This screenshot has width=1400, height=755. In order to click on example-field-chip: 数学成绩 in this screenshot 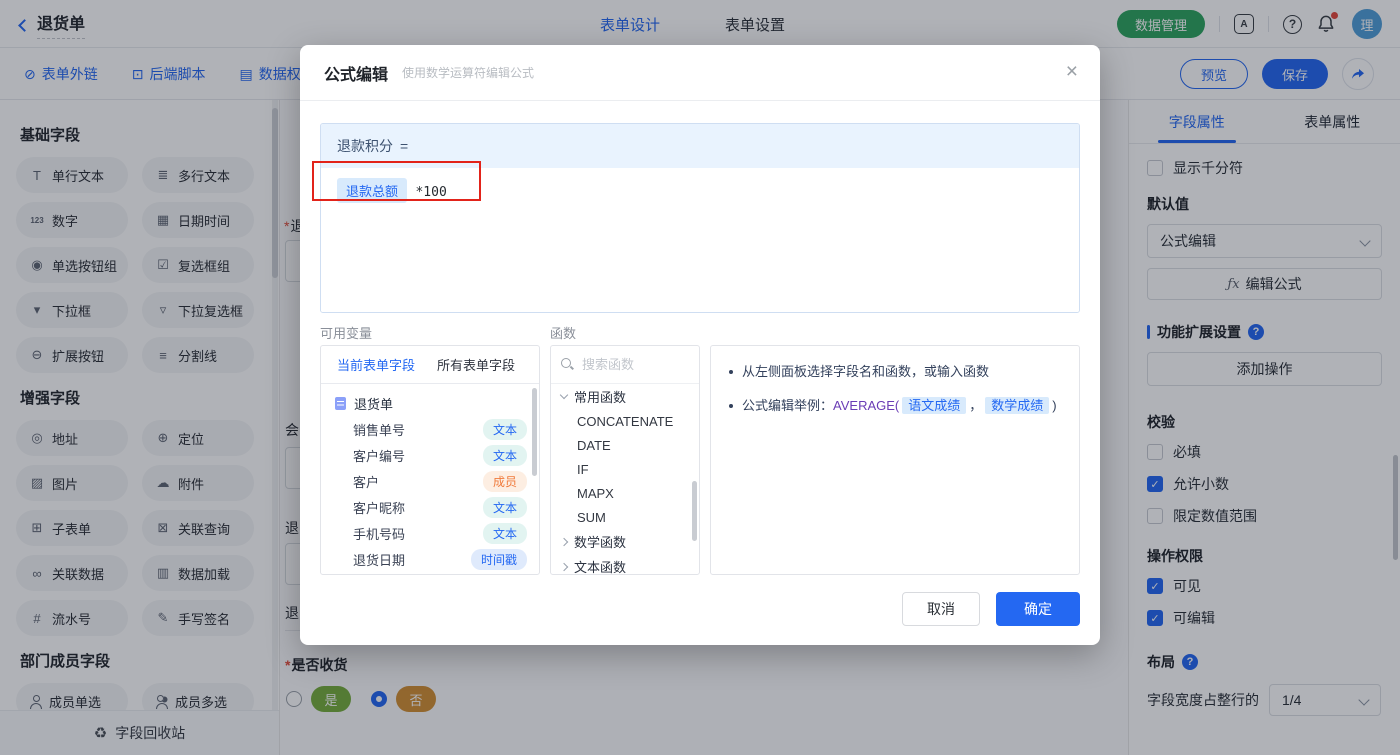, I will do `click(1017, 405)`.